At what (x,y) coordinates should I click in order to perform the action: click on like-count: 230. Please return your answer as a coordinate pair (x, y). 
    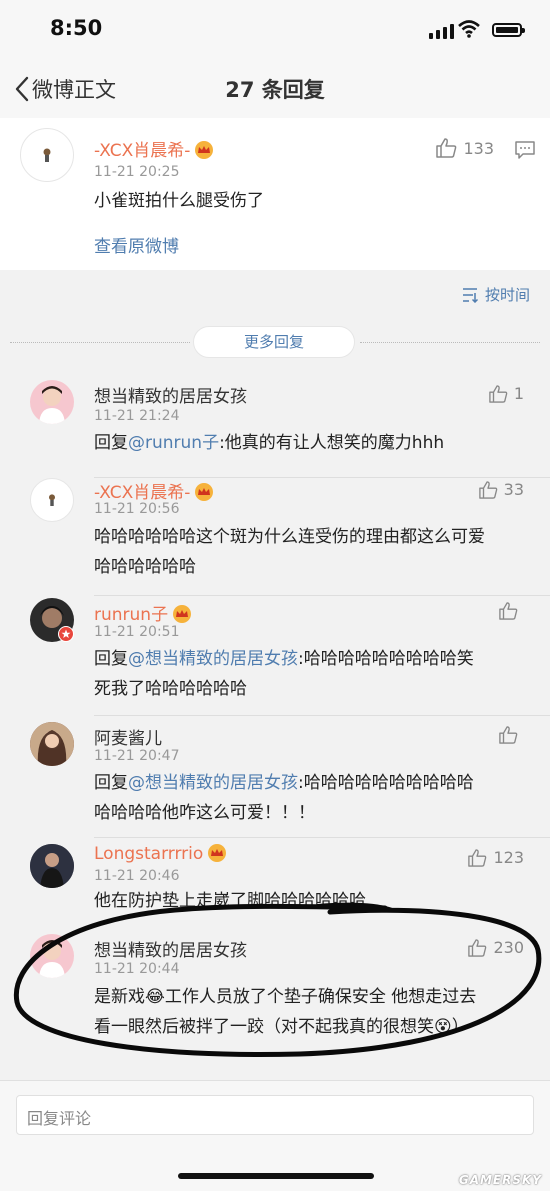
    Looking at the image, I should click on (508, 947).